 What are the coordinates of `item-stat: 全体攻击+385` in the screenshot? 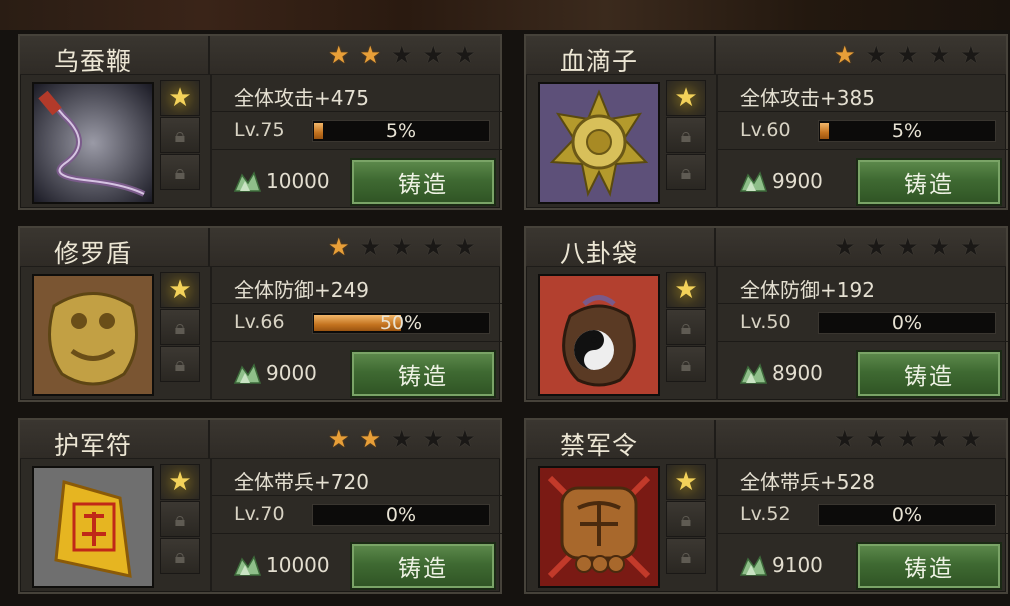 It's located at (807, 98).